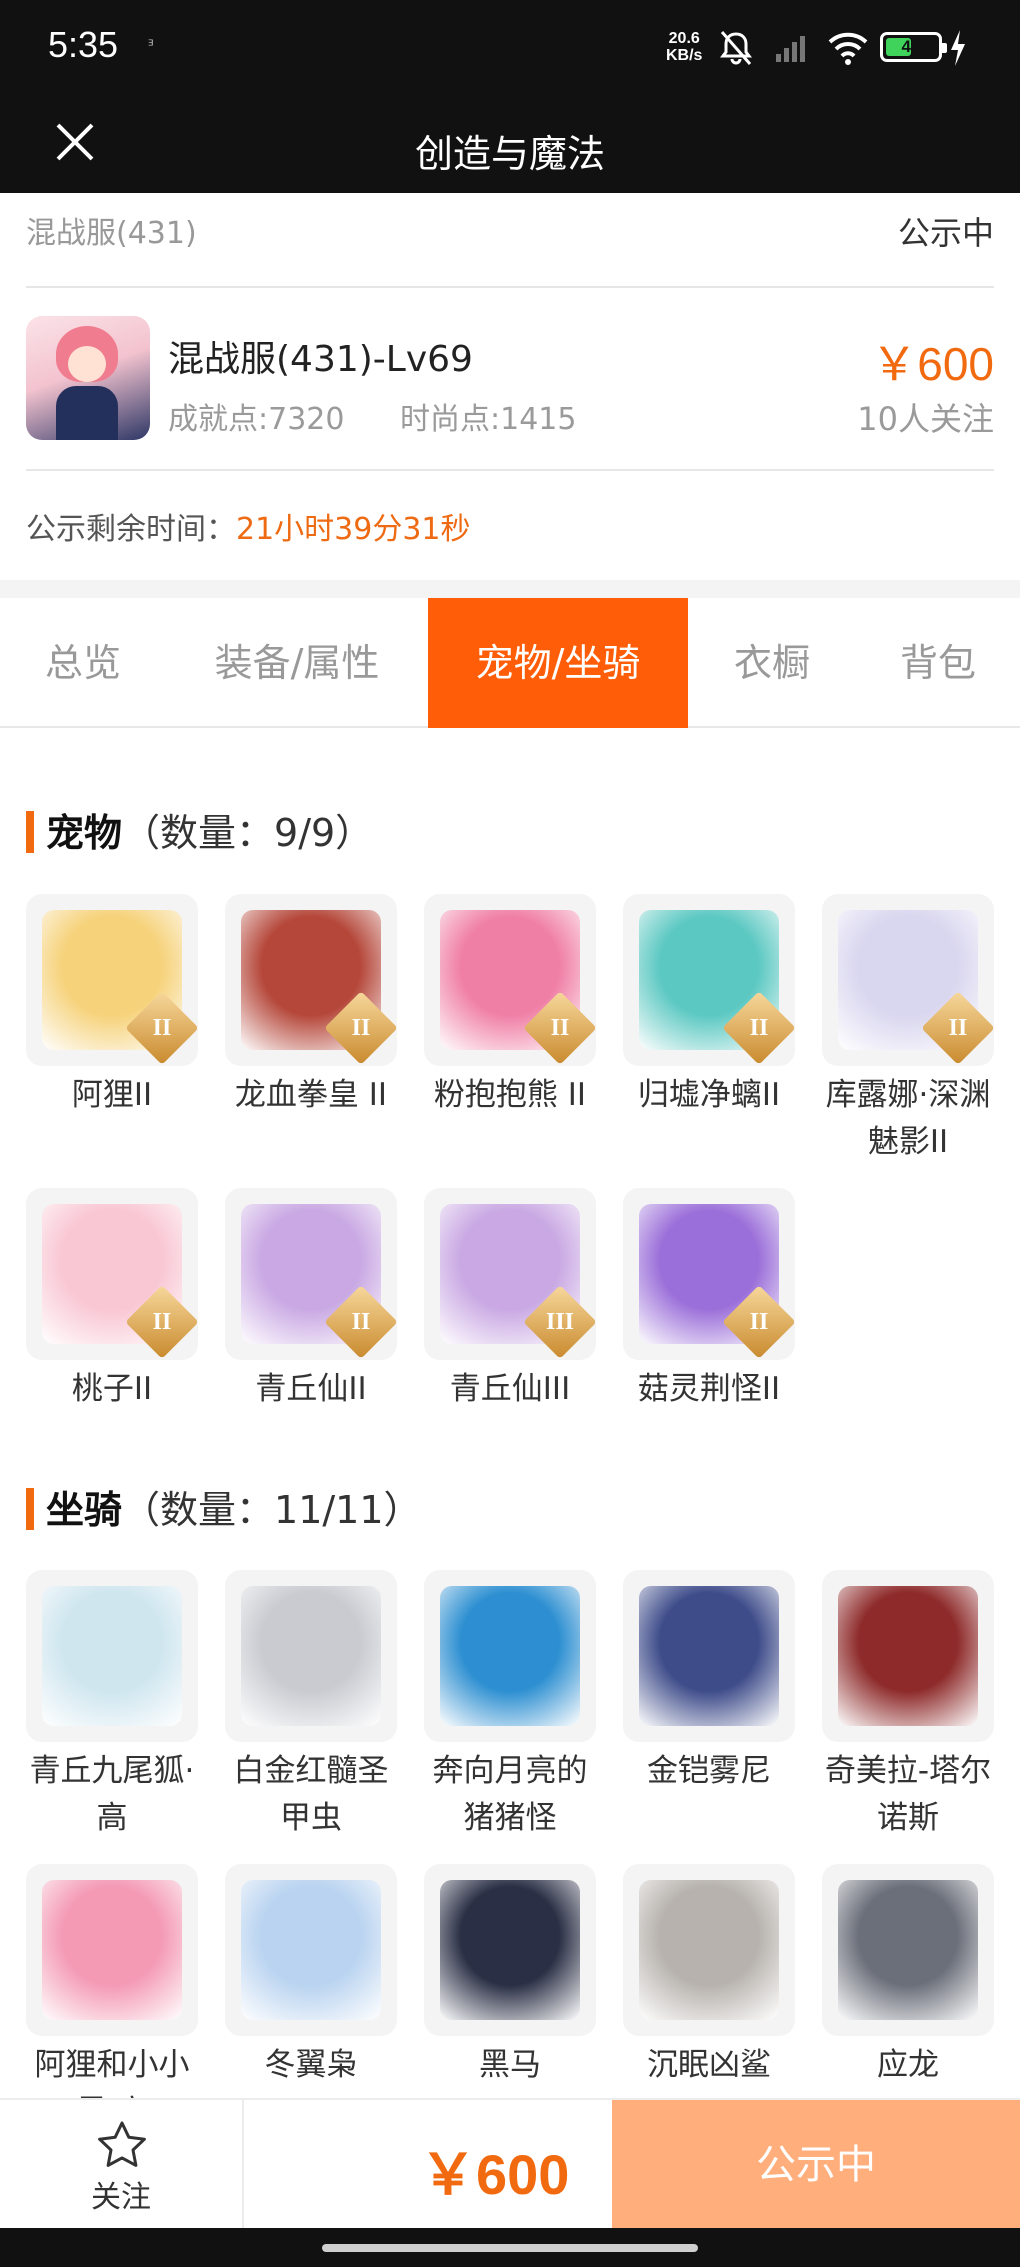 This screenshot has width=1020, height=2267. I want to click on pet-thumbnail: III, so click(510, 1274).